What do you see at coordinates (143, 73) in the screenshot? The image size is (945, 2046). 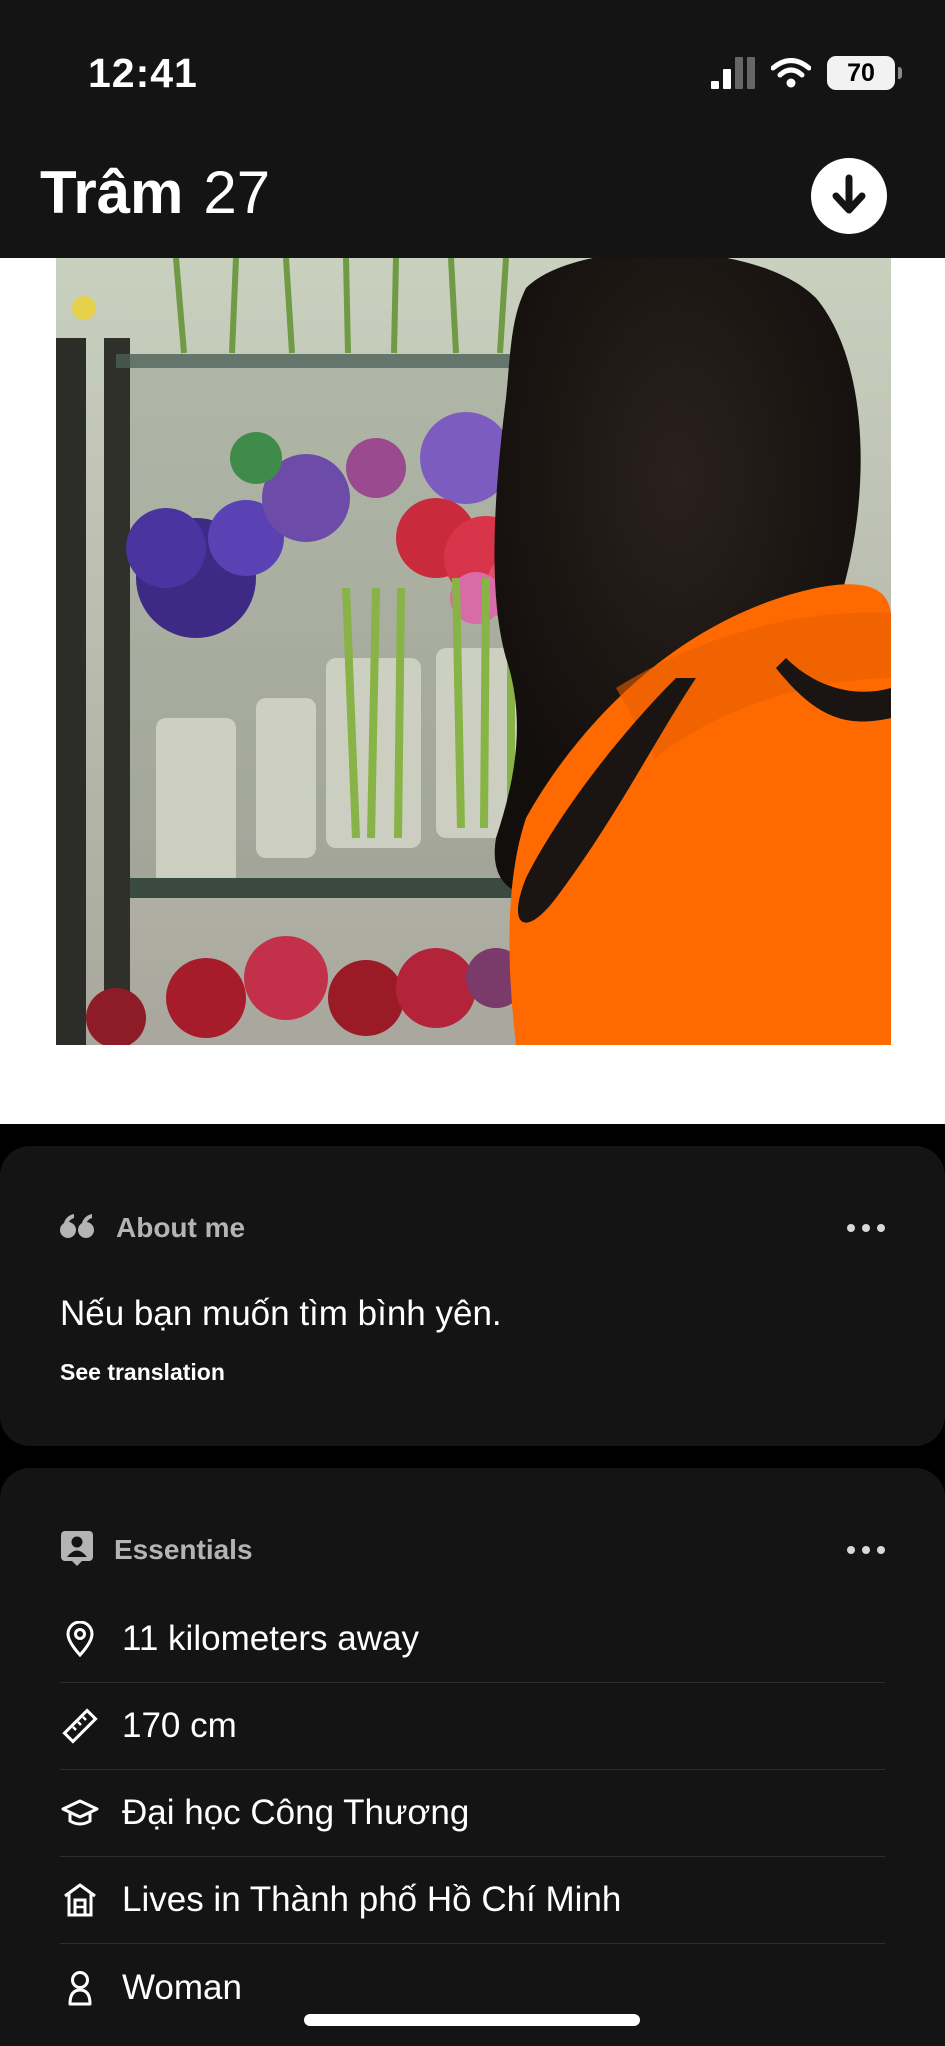 I see `status-time: 12:41` at bounding box center [143, 73].